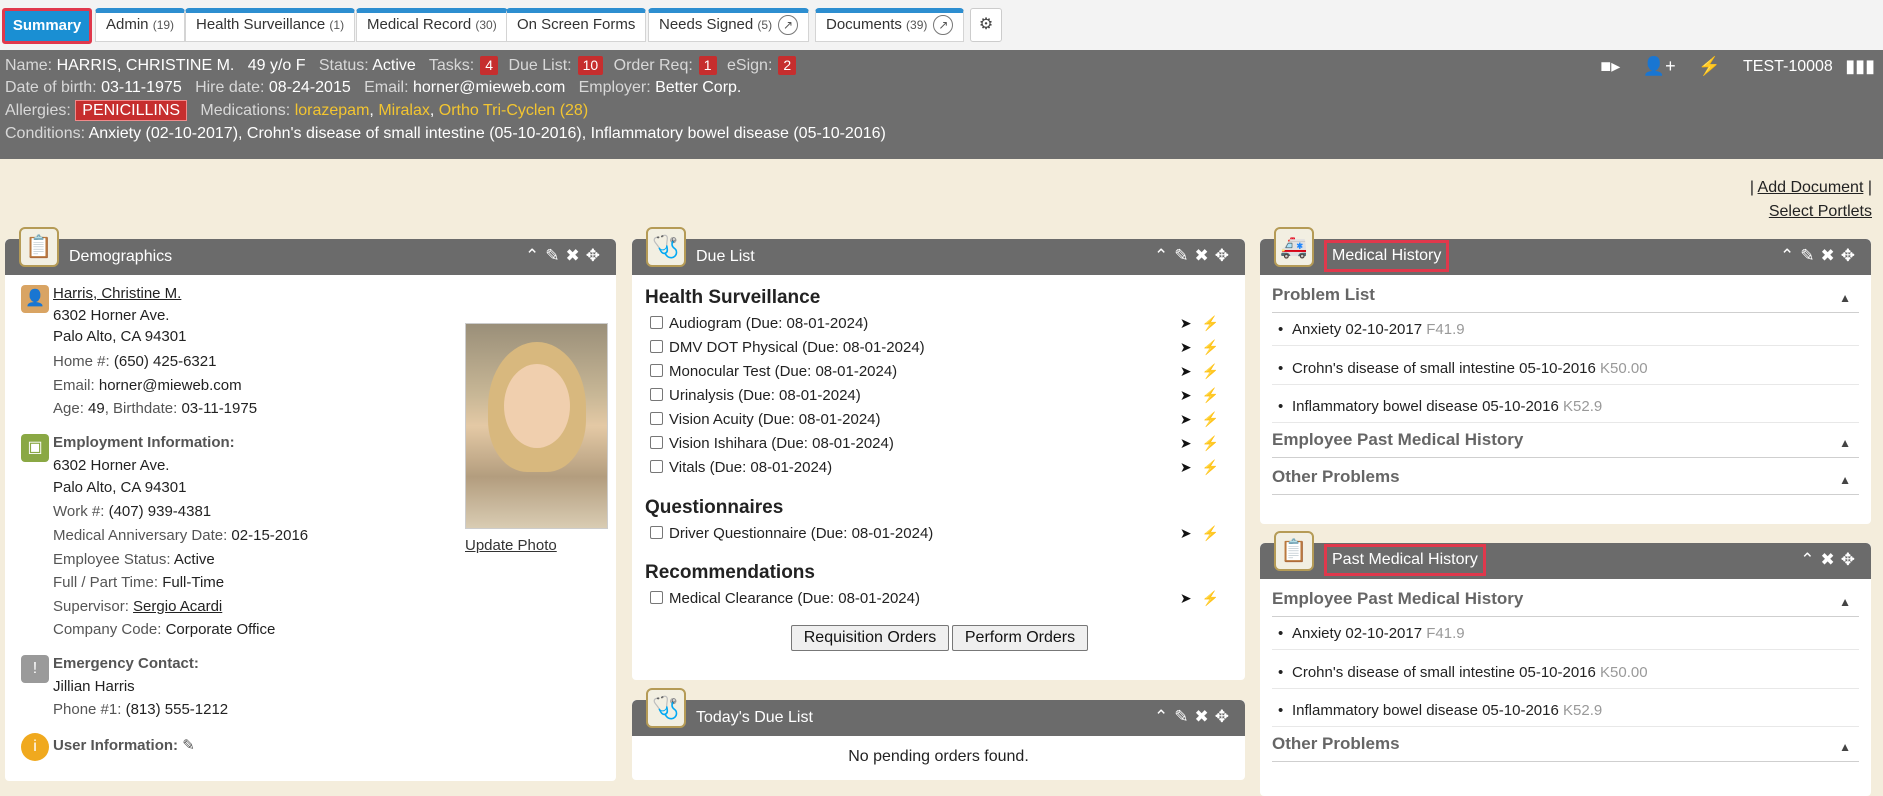  Describe the element at coordinates (1860, 66) in the screenshot. I see `bar-chart-icon: ▮▮▮` at that location.